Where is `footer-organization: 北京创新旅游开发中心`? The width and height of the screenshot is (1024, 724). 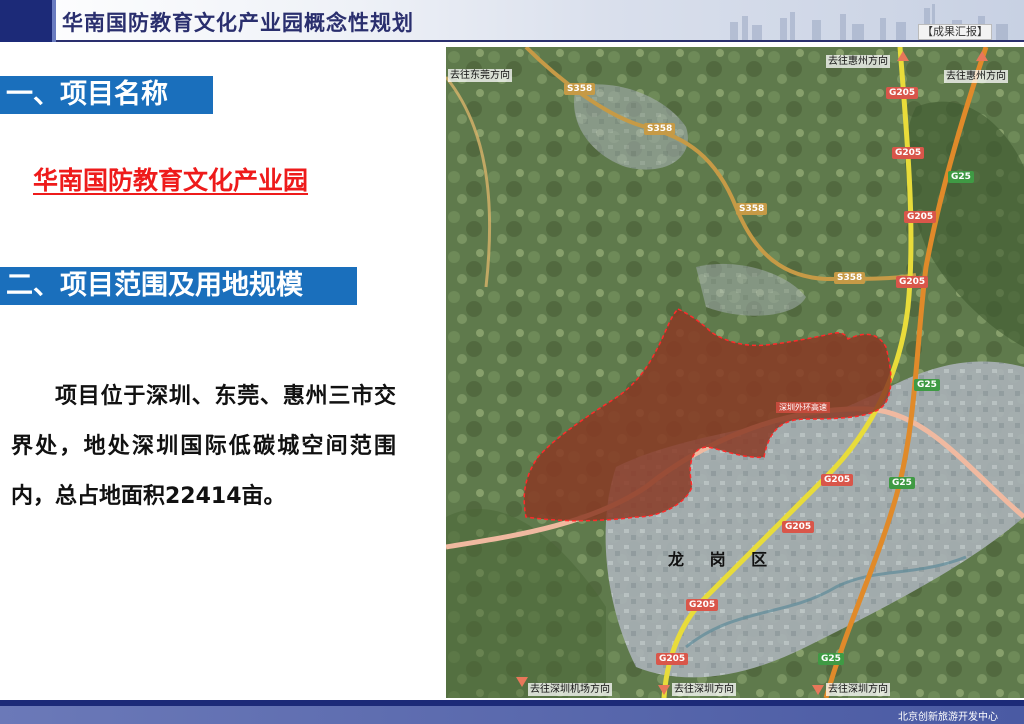
footer-organization: 北京创新旅游开发中心 is located at coordinates (948, 717).